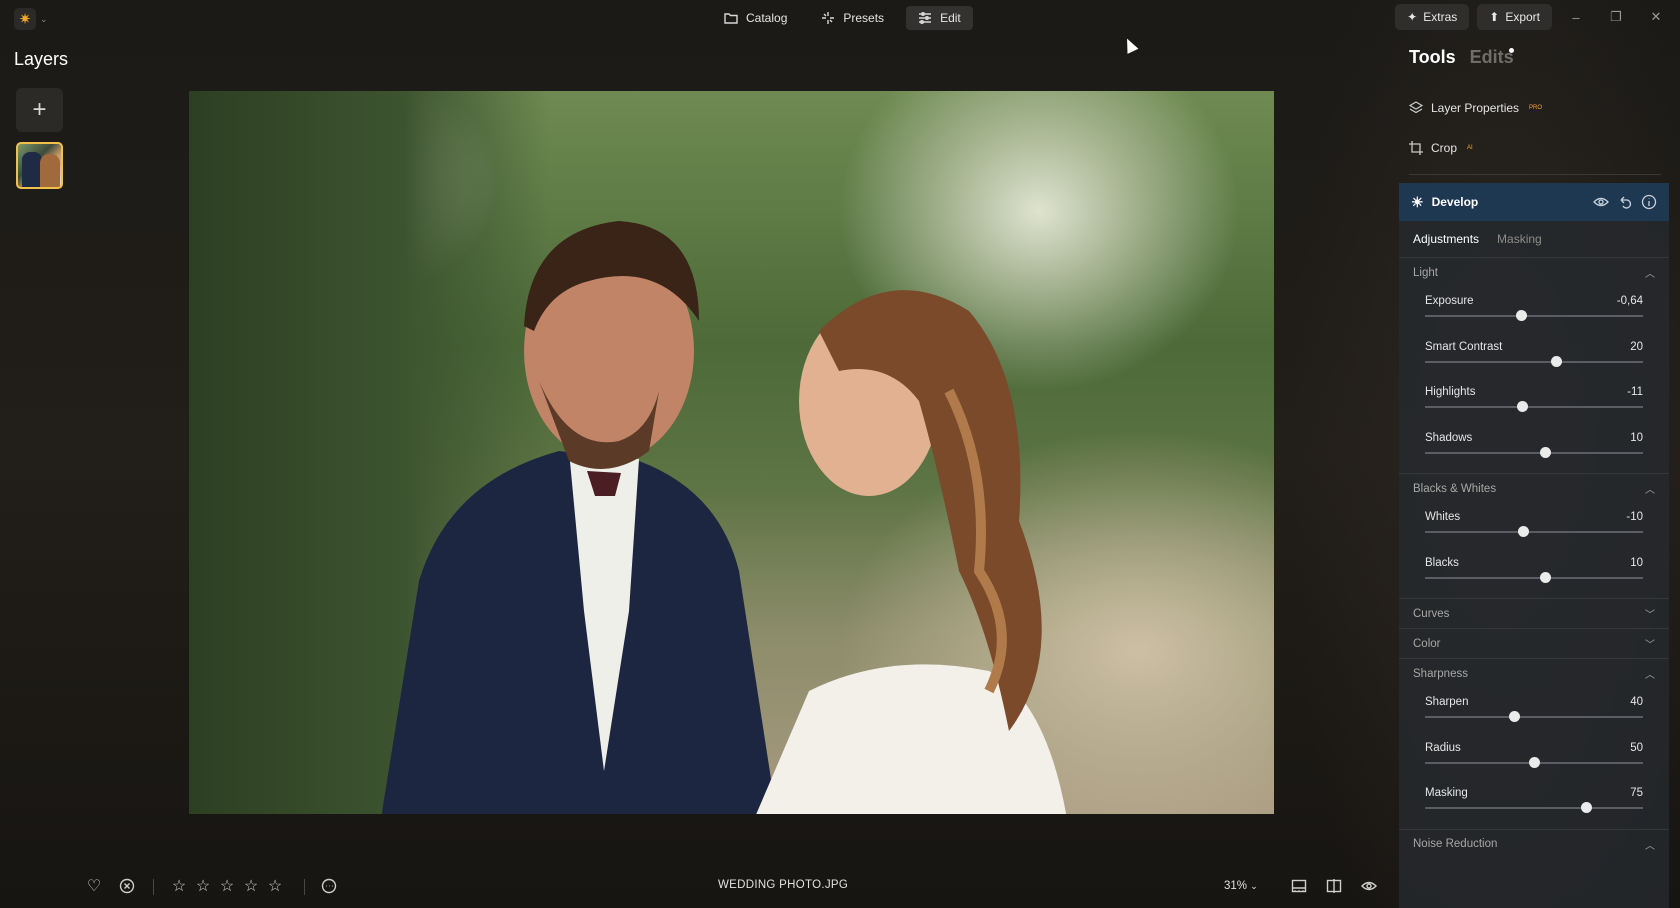 This screenshot has height=908, width=1680. I want to click on filmstrip-toggle-button, so click(1299, 886).